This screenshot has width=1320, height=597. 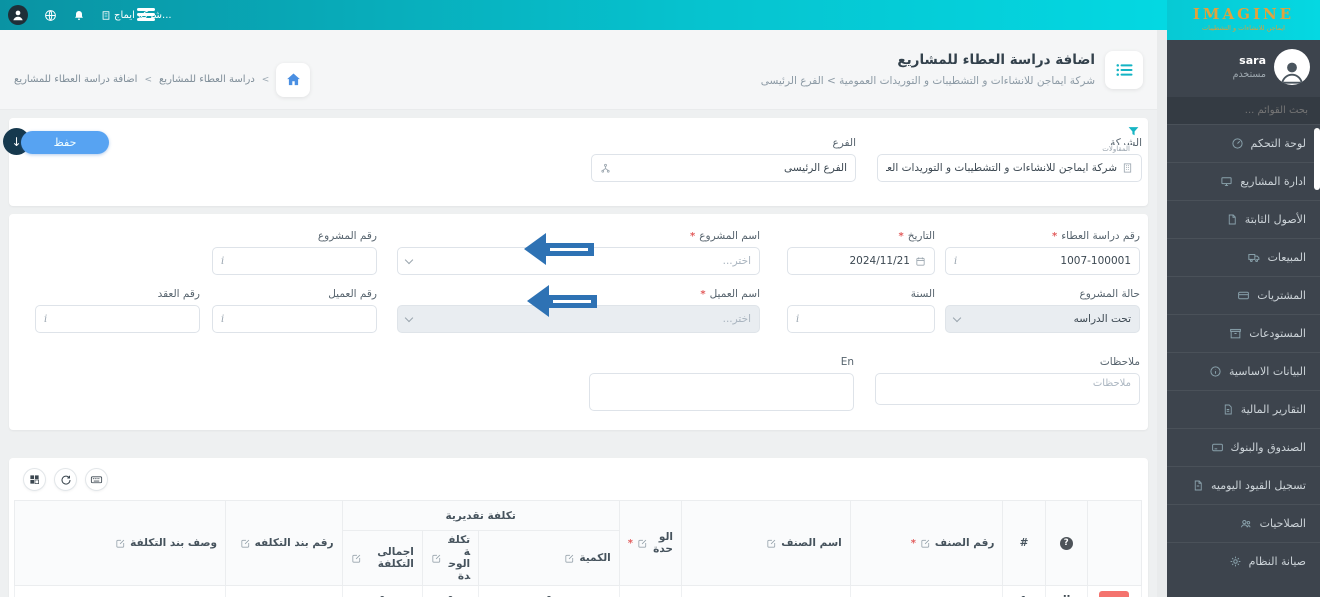 I want to click on user-role: مستخدم, so click(x=1249, y=74).